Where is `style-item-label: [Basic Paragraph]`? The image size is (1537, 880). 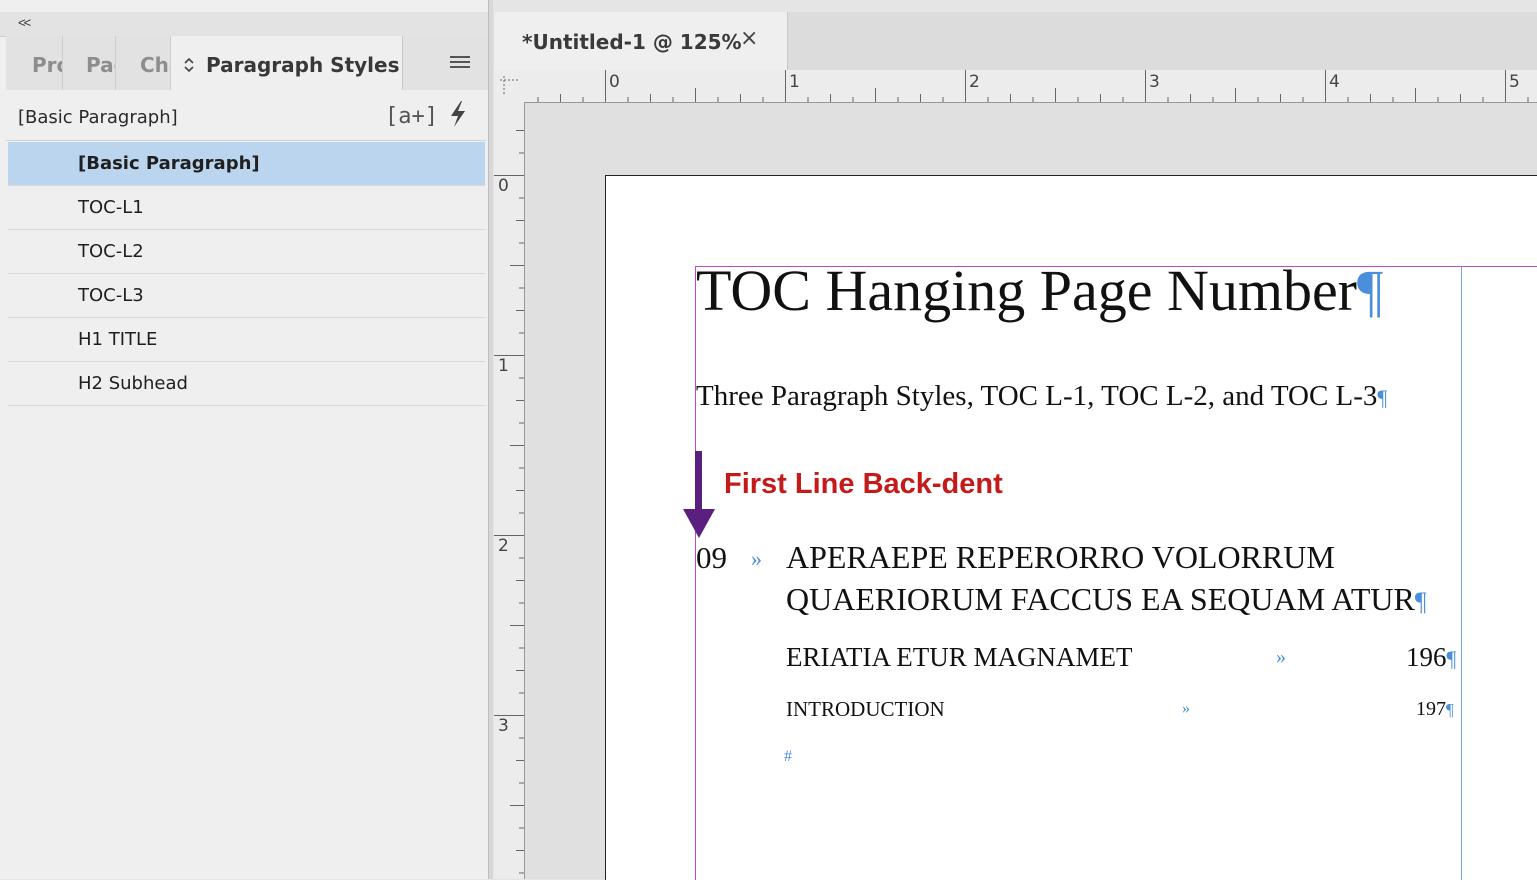 style-item-label: [Basic Paragraph] is located at coordinates (169, 163).